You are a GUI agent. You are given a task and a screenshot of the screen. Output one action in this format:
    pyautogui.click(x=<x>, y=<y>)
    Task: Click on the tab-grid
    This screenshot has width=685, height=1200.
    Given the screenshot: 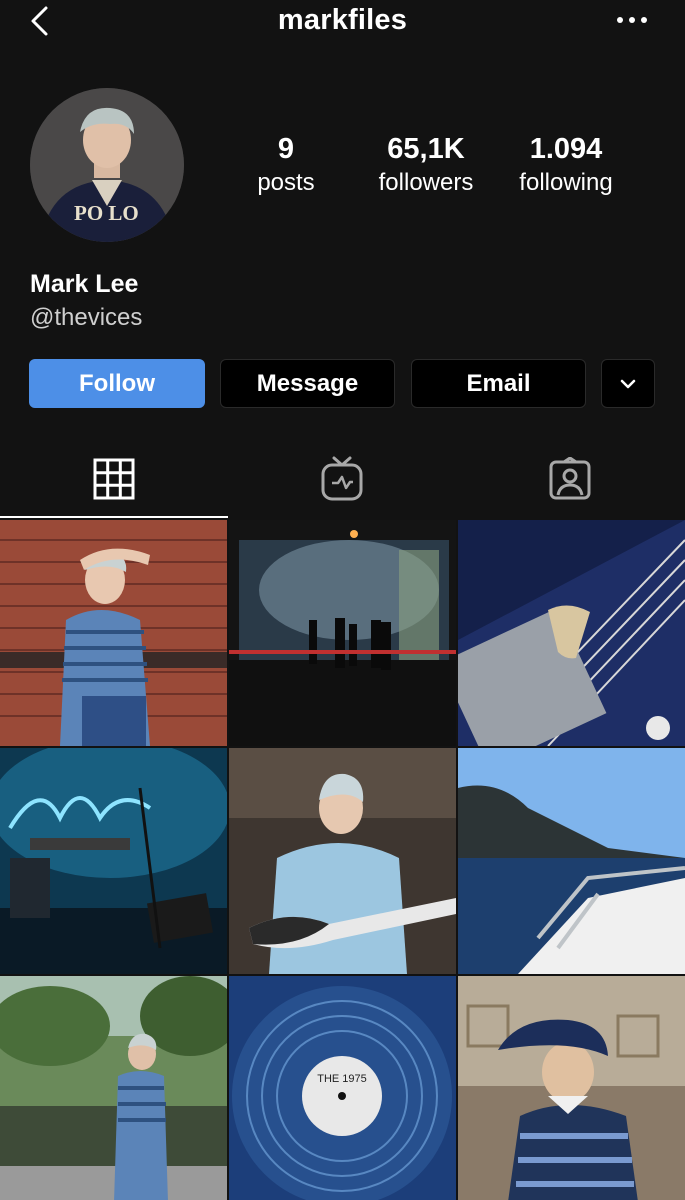 What is the action you would take?
    pyautogui.click(x=114, y=479)
    